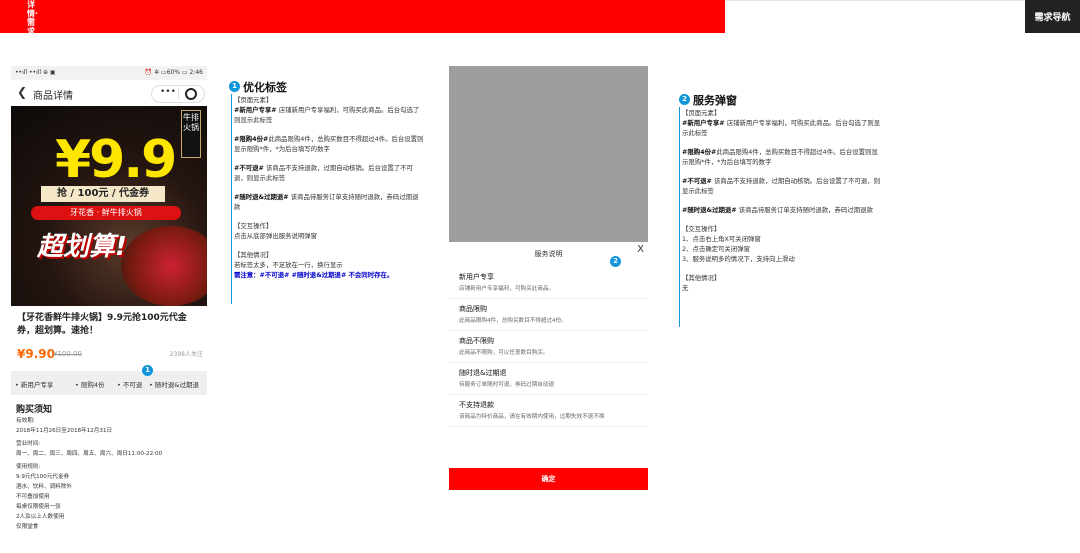  What do you see at coordinates (1052, 16) in the screenshot?
I see `requirement-nav-button: 需求导航` at bounding box center [1052, 16].